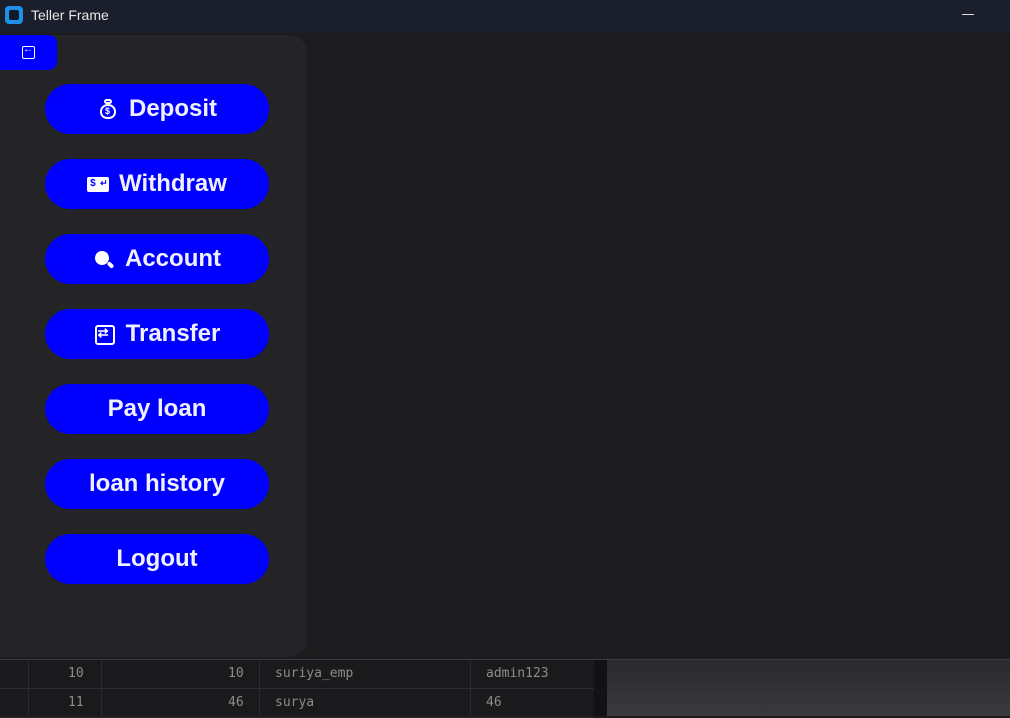 The height and width of the screenshot is (718, 1010). Describe the element at coordinates (968, 14) in the screenshot. I see `minimize-button` at that location.